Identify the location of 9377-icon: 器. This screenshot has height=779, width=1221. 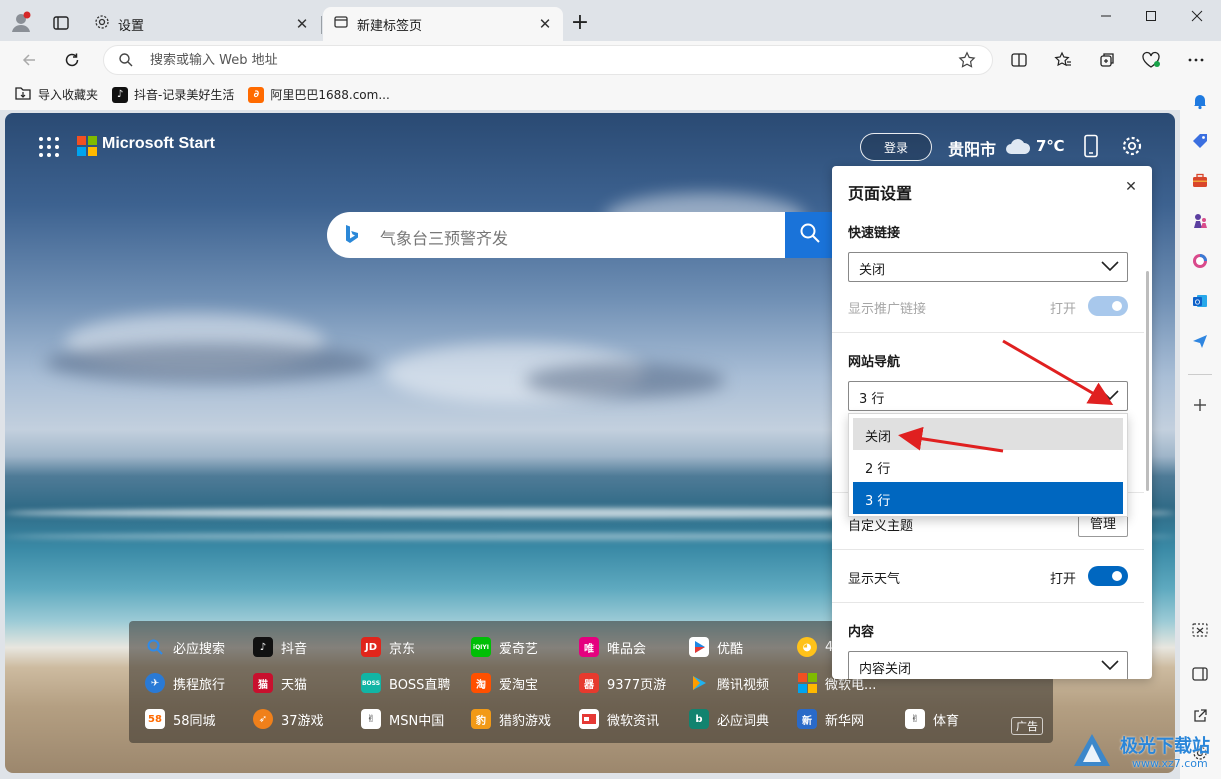
(589, 683).